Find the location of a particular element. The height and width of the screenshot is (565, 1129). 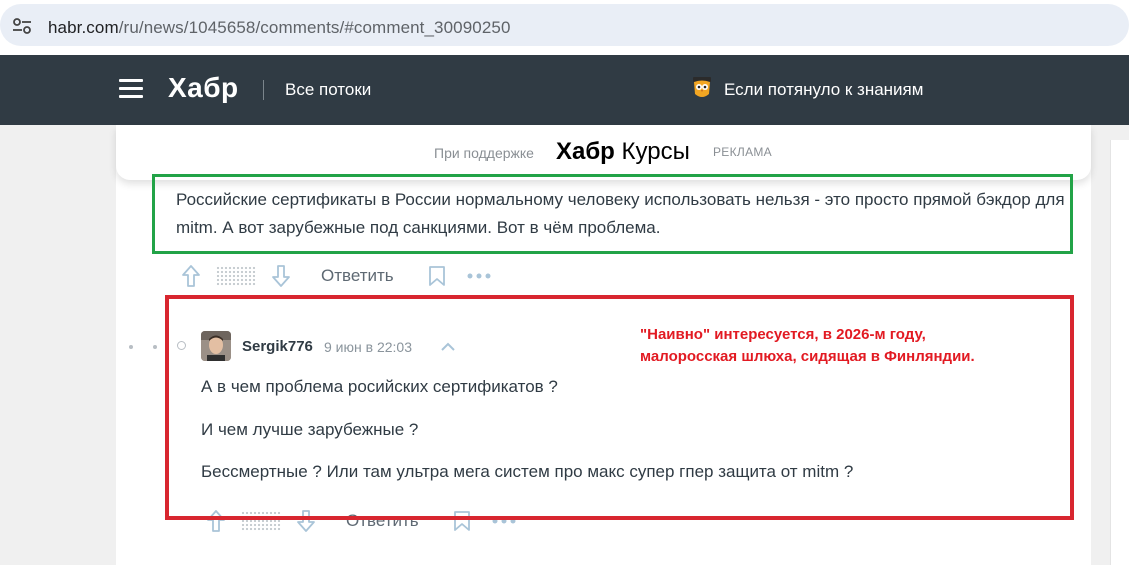

more-icon is located at coordinates (479, 276).